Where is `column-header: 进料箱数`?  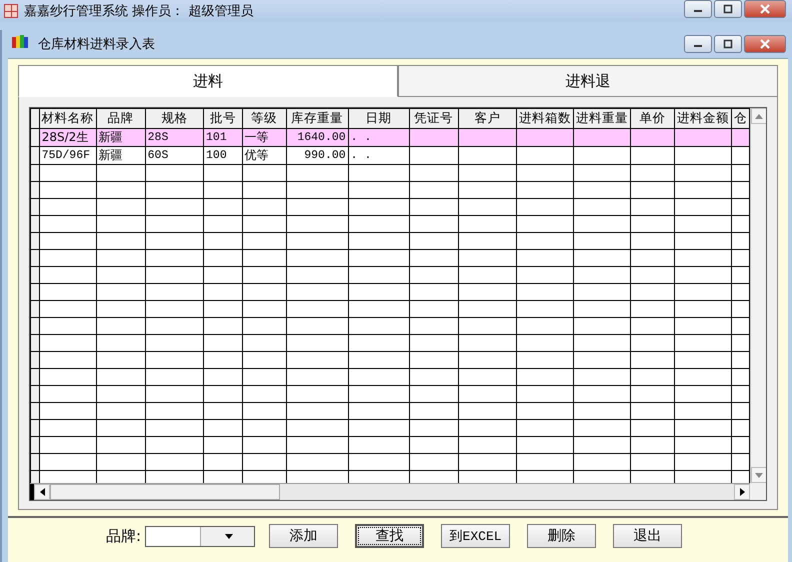 column-header: 进料箱数 is located at coordinates (545, 118).